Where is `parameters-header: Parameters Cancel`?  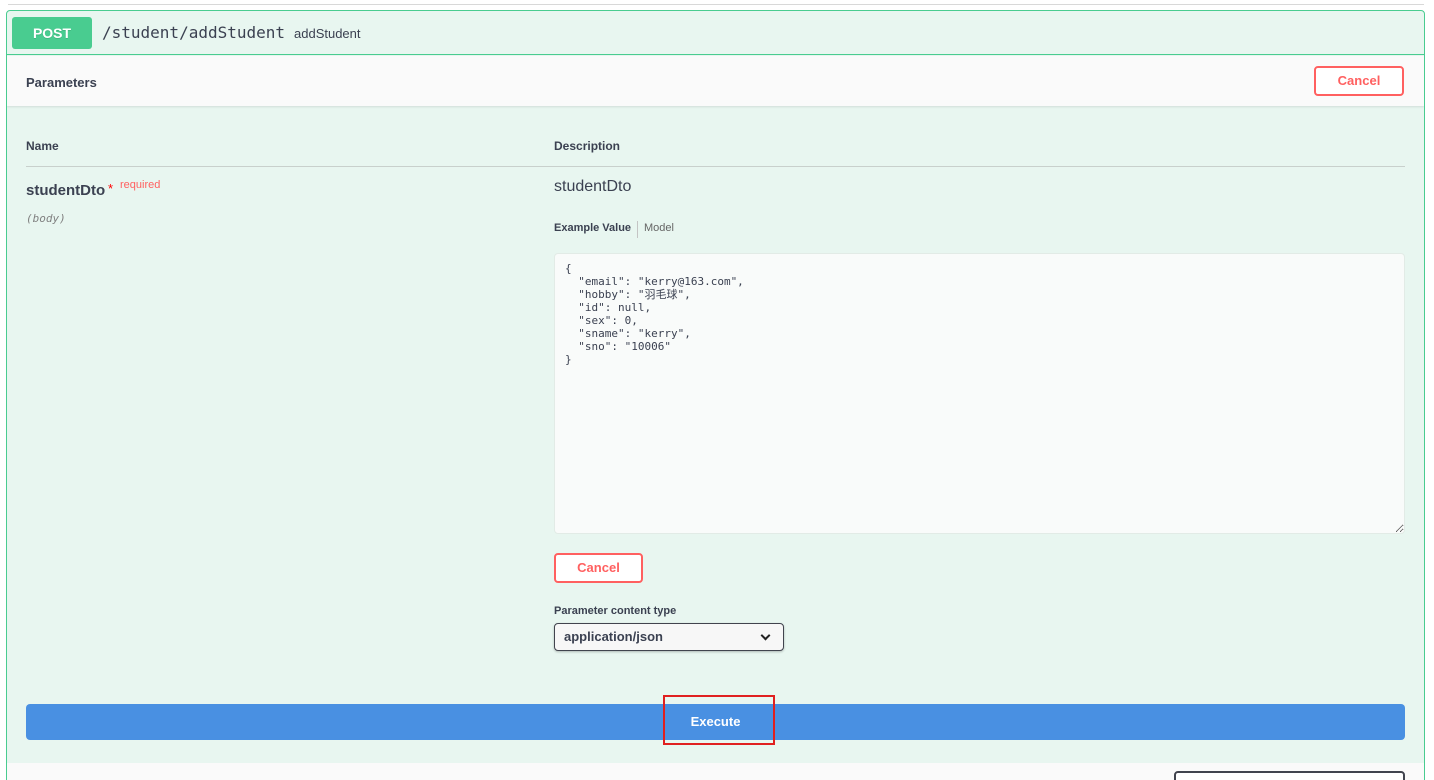 parameters-header: Parameters Cancel is located at coordinates (715, 81).